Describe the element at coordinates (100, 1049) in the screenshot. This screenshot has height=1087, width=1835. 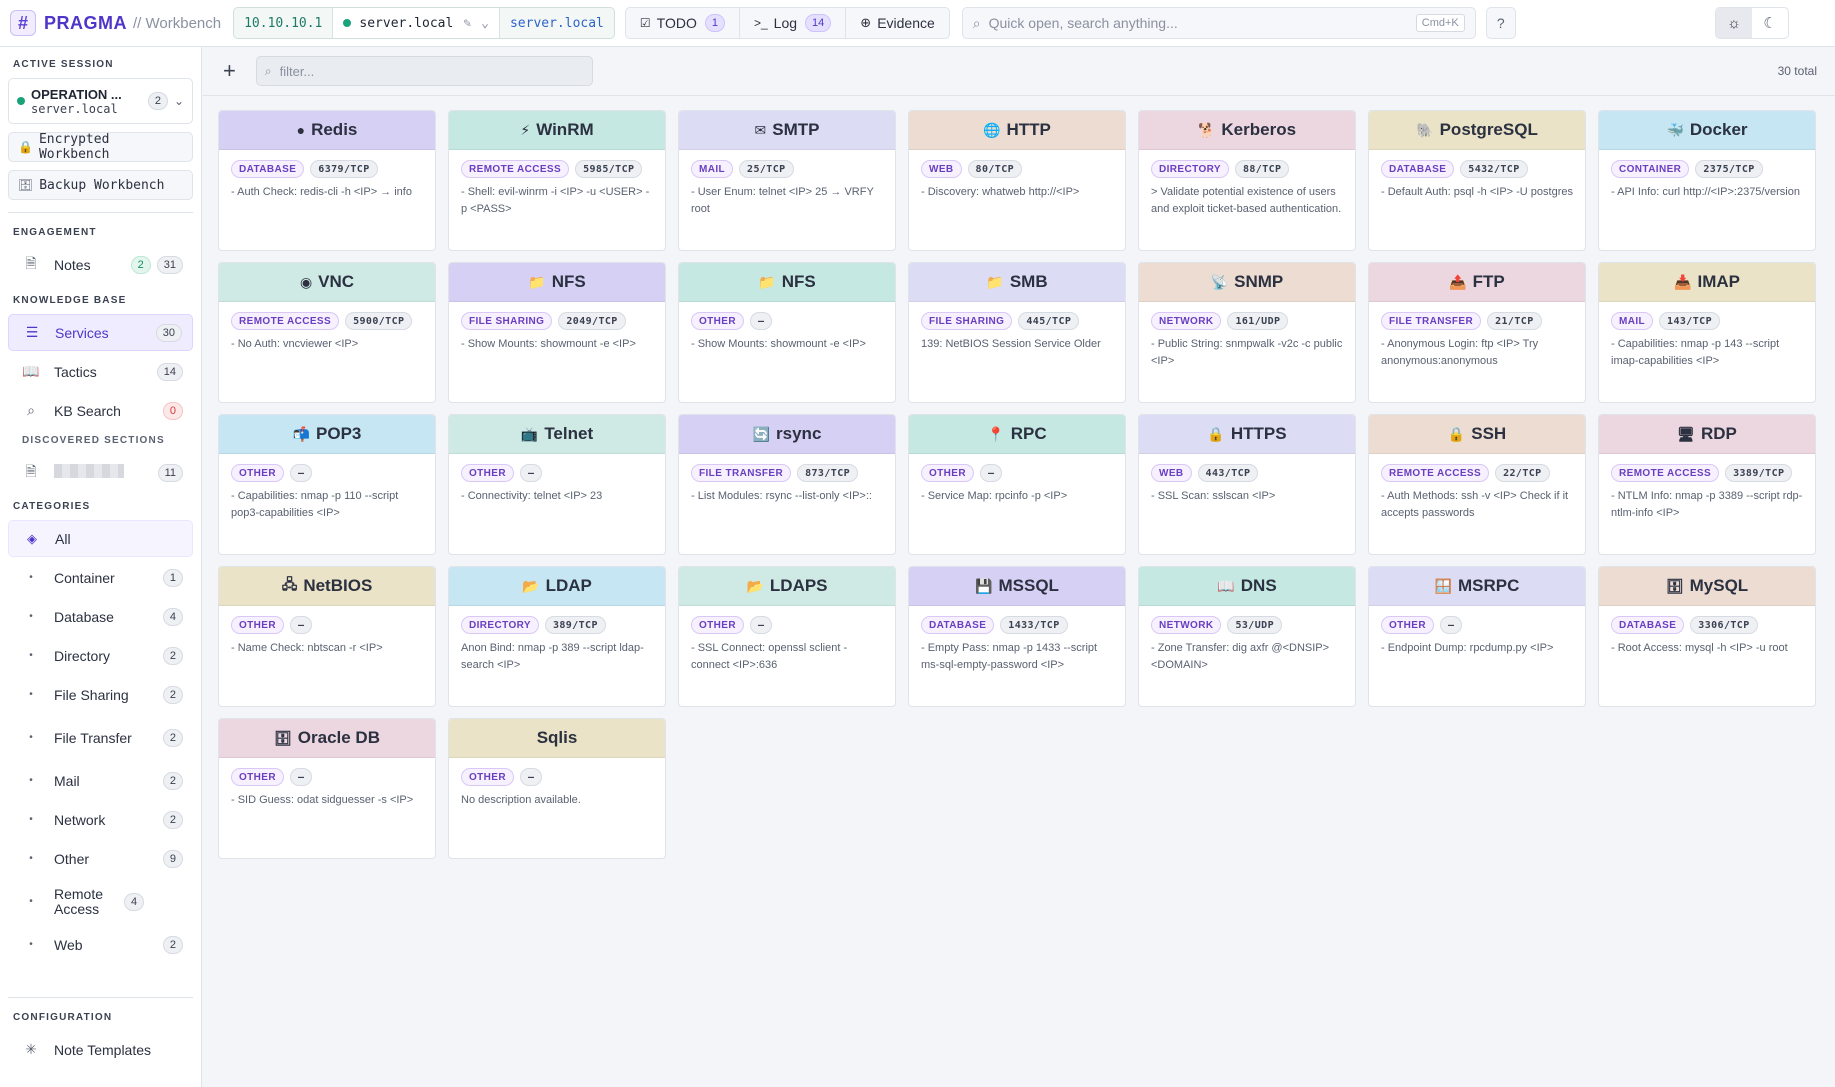
I see `sidebar-item-note-templates: ✳ Note Templates` at that location.